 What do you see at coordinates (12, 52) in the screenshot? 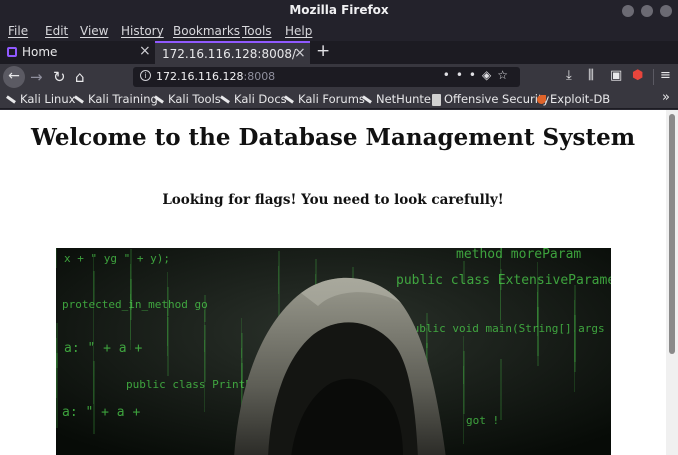
I see `home-tab-favicon-icon` at bounding box center [12, 52].